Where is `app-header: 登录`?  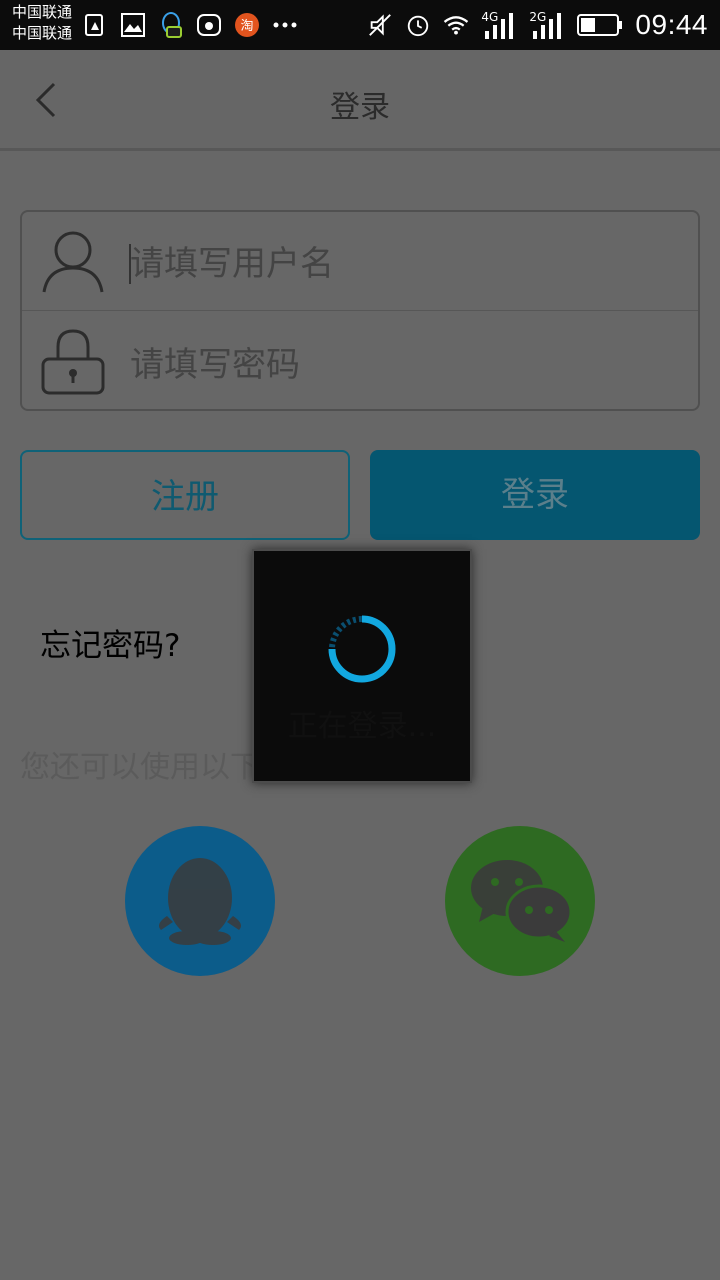
app-header: 登录 is located at coordinates (360, 100).